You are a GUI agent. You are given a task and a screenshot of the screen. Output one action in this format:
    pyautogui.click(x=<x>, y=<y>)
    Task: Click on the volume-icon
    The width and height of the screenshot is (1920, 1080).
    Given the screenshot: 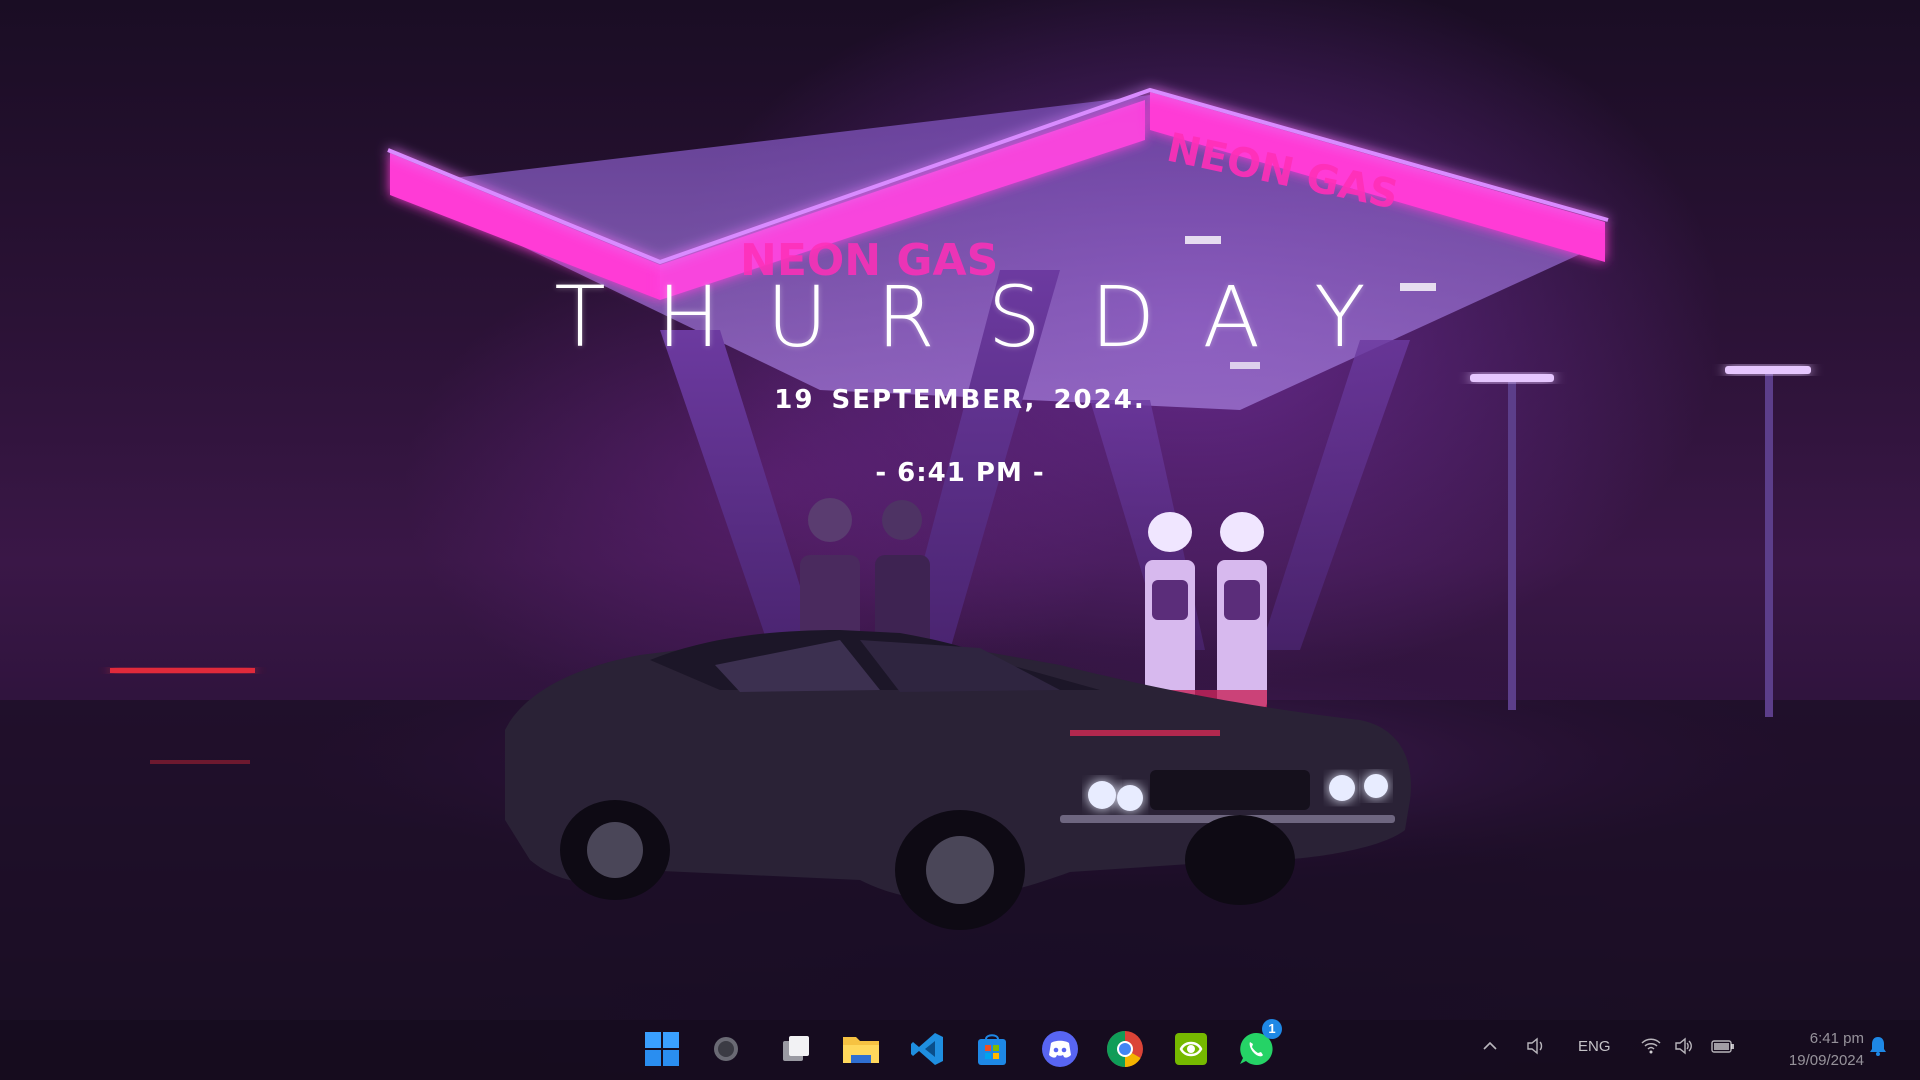 What is the action you would take?
    pyautogui.click(x=1683, y=1046)
    